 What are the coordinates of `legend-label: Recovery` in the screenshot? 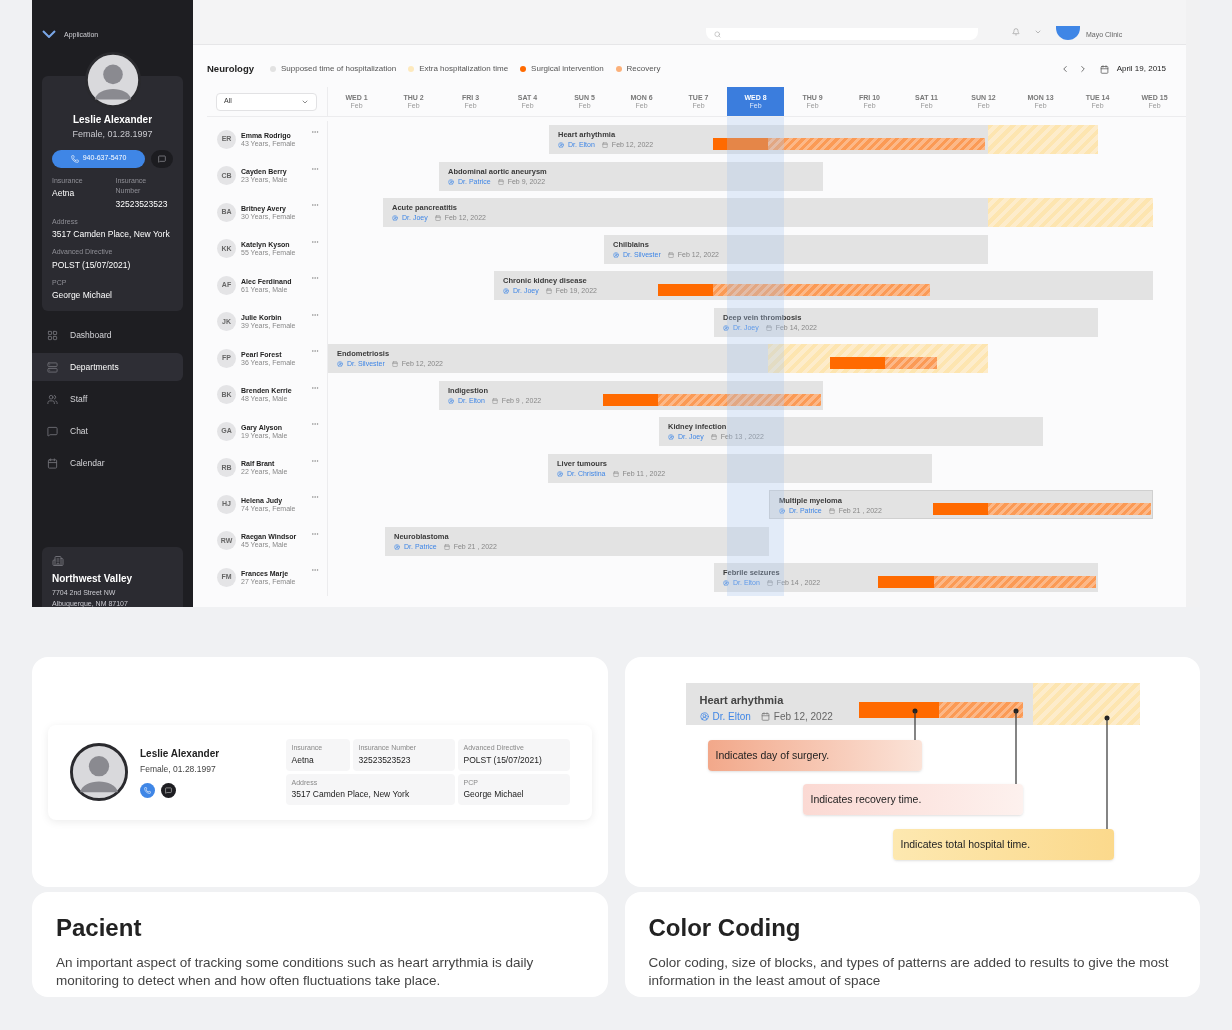 It's located at (643, 69).